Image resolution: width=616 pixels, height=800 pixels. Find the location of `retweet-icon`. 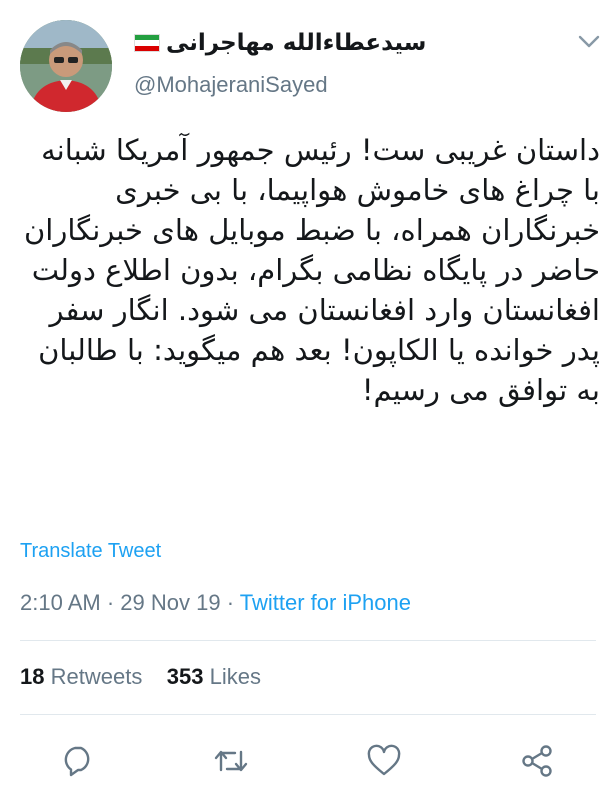

retweet-icon is located at coordinates (231, 761).